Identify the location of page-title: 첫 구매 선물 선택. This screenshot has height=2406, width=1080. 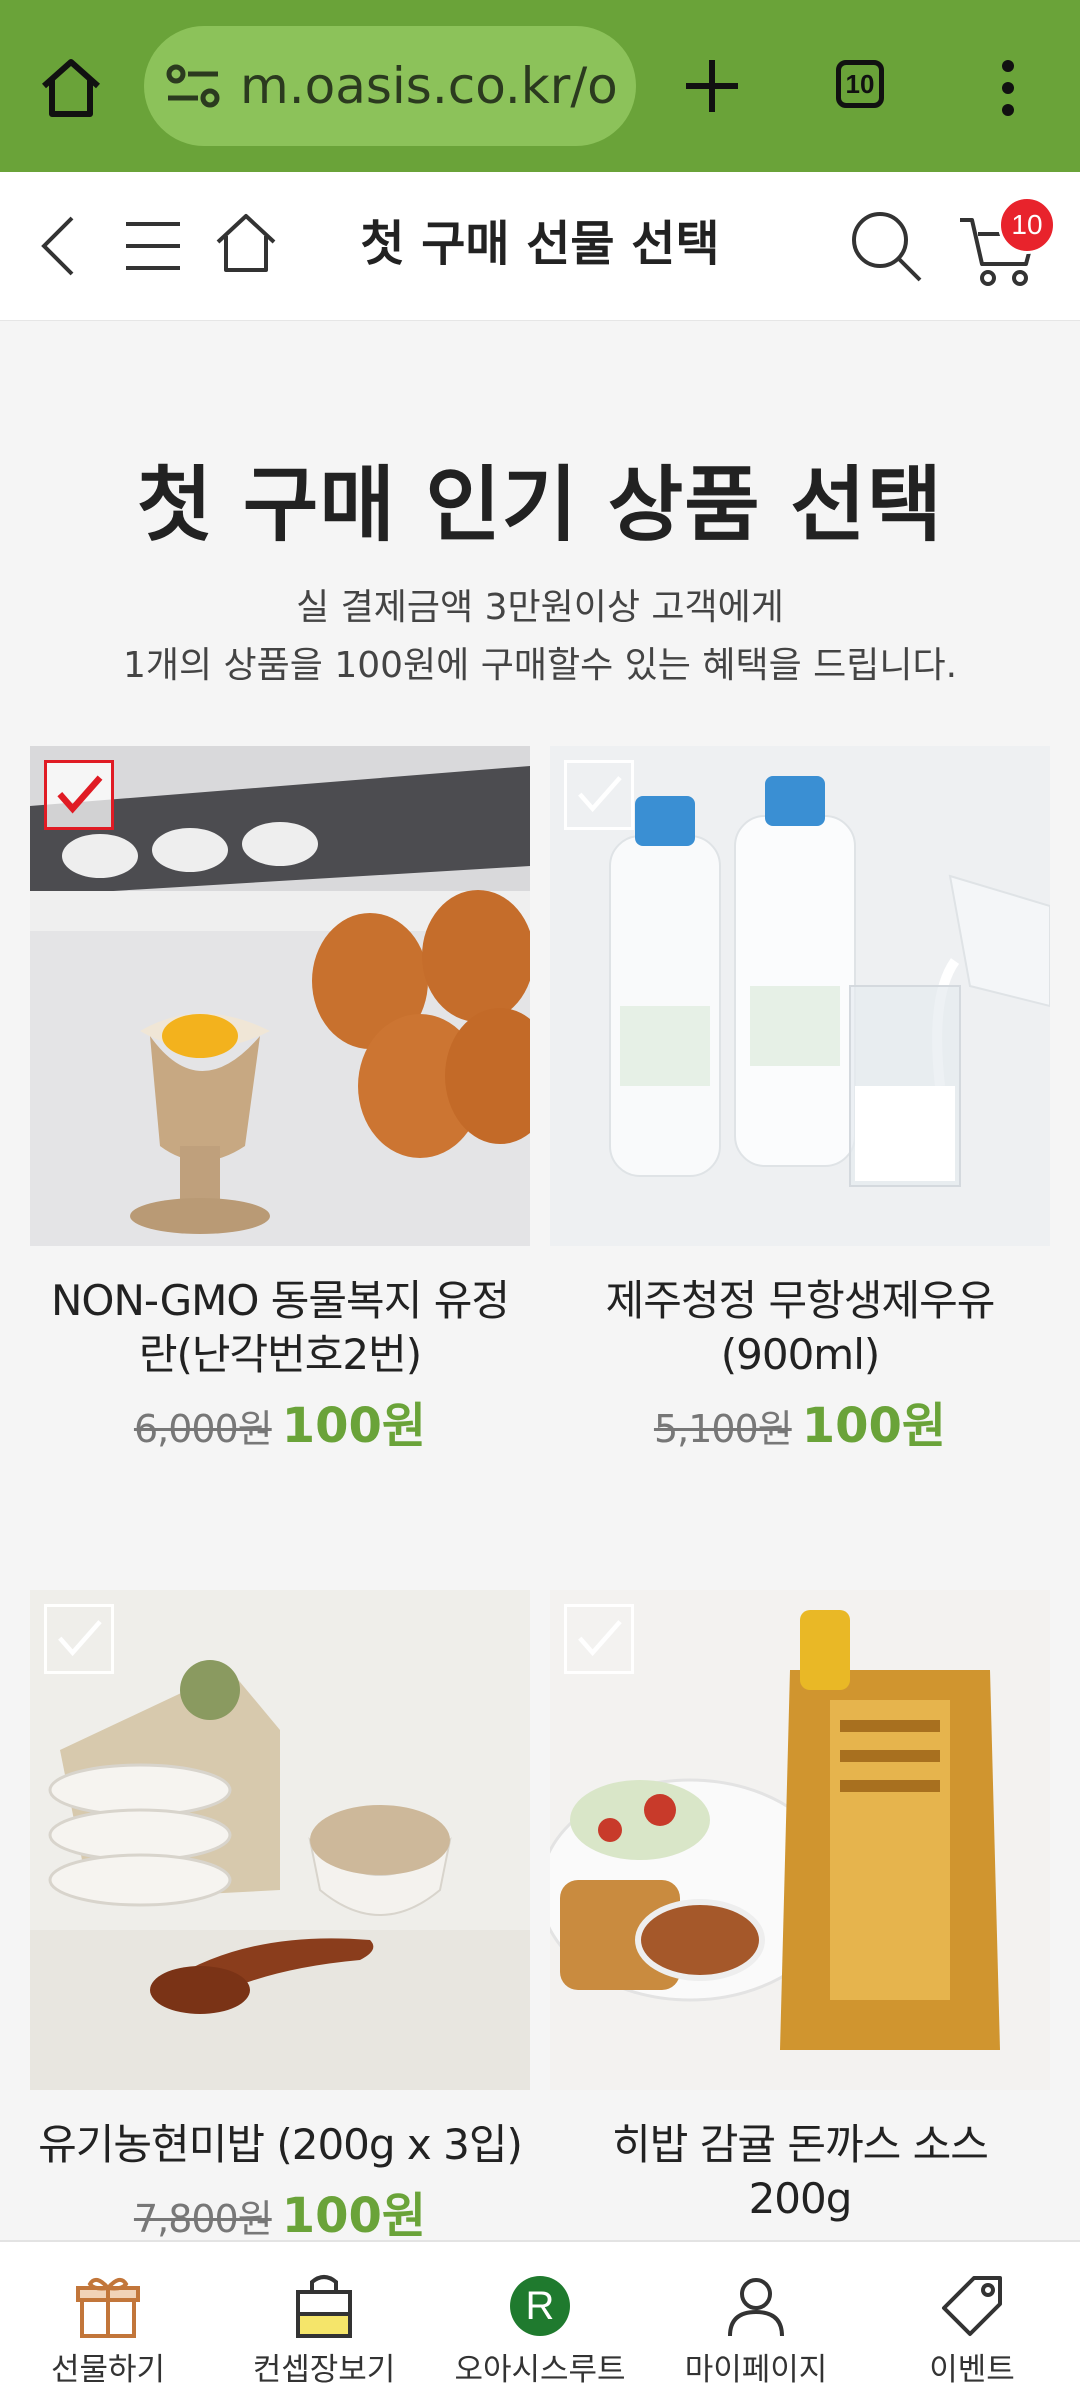
(540, 244).